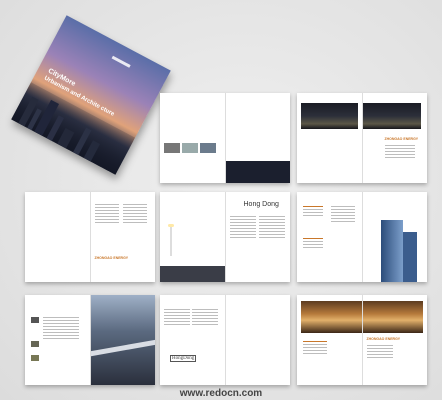 The image size is (442, 400). What do you see at coordinates (239, 145) in the screenshot?
I see `spread-1-title-line1: CityMore` at bounding box center [239, 145].